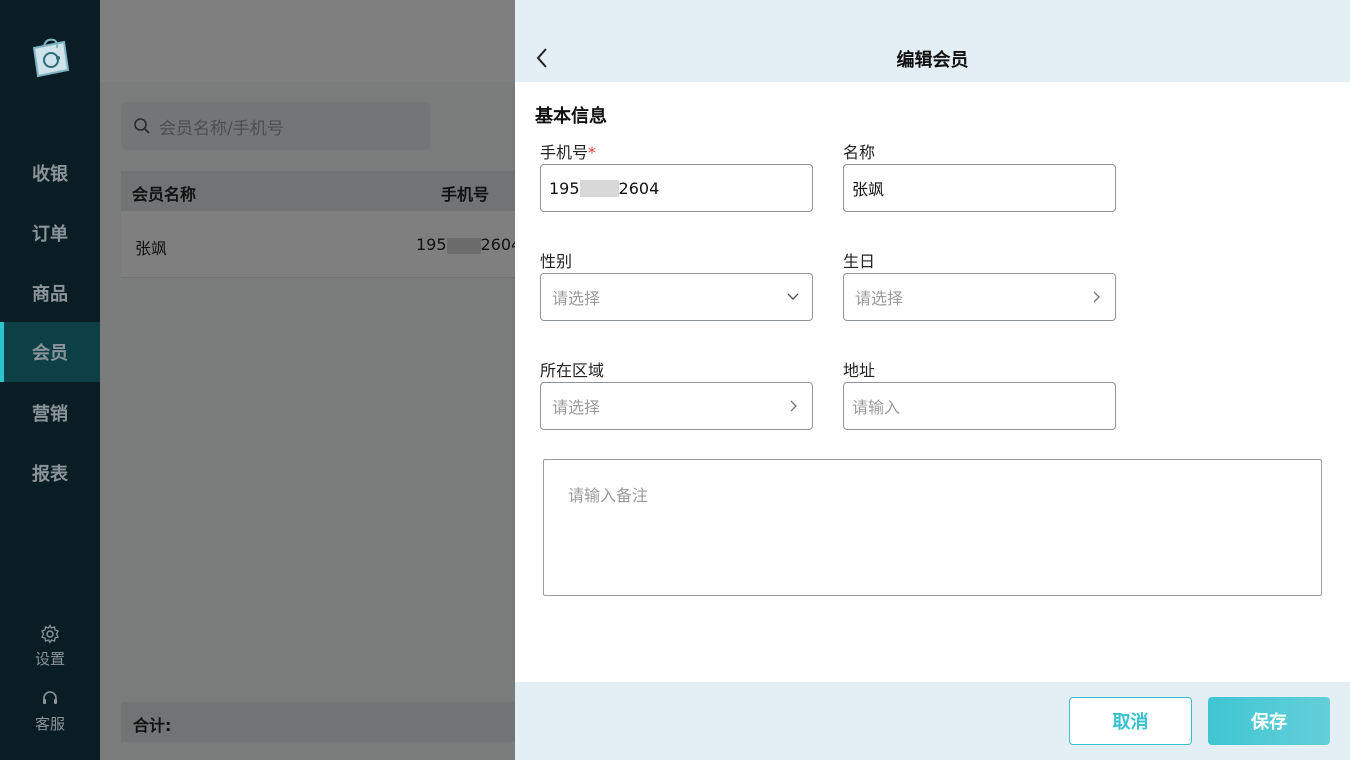 This screenshot has width=1350, height=760. What do you see at coordinates (571, 116) in the screenshot?
I see `section-title: 基本信息` at bounding box center [571, 116].